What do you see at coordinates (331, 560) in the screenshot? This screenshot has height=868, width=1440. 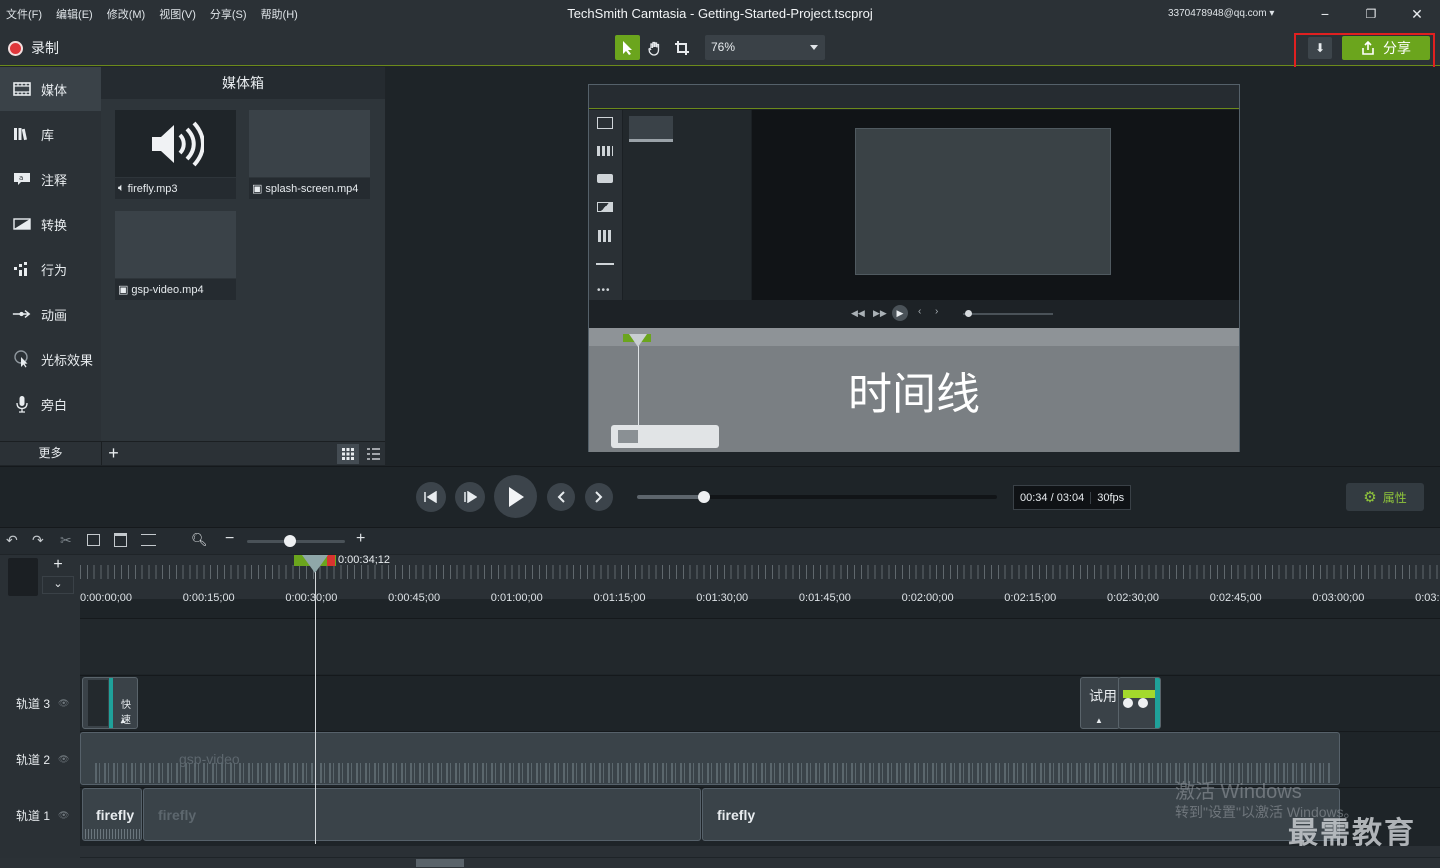 I see `playhead-range-end` at bounding box center [331, 560].